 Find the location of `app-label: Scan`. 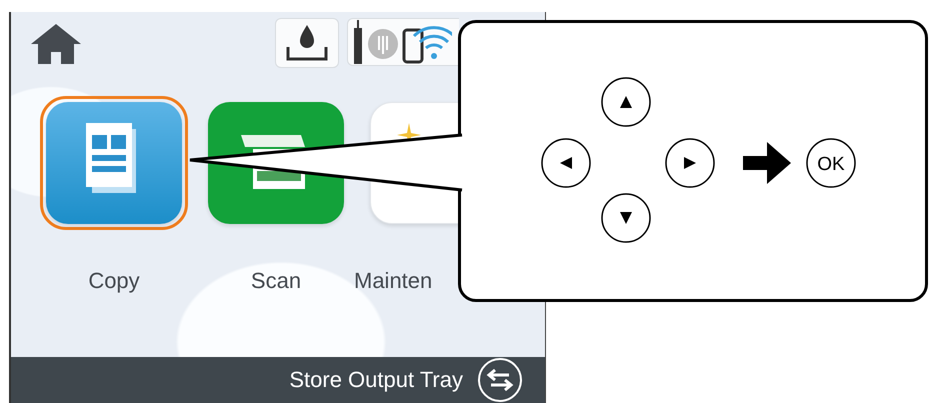

app-label: Scan is located at coordinates (276, 281).